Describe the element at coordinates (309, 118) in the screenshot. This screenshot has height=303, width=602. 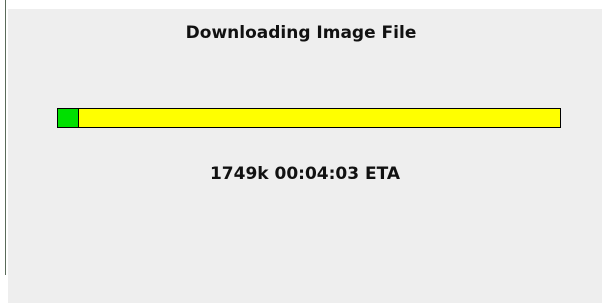
I see `progress-bar` at that location.